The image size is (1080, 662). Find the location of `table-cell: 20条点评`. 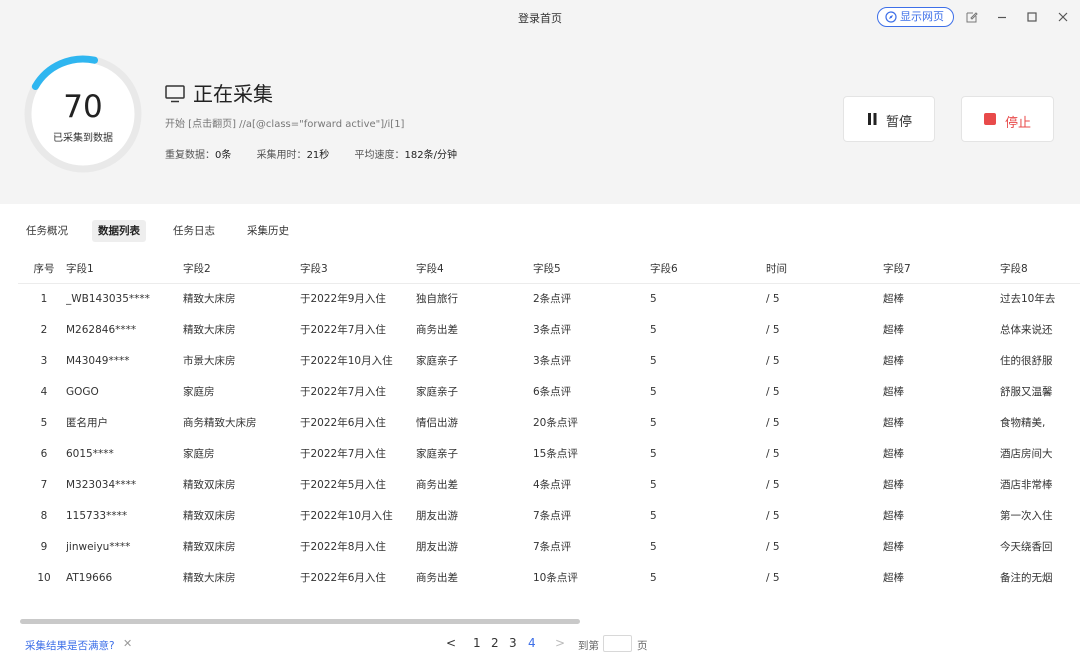

table-cell: 20条点评 is located at coordinates (555, 423).